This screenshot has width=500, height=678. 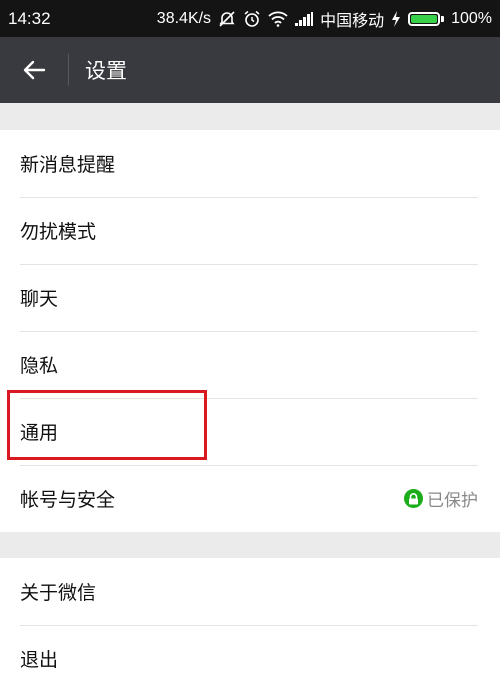 I want to click on battery-icon, so click(x=426, y=18).